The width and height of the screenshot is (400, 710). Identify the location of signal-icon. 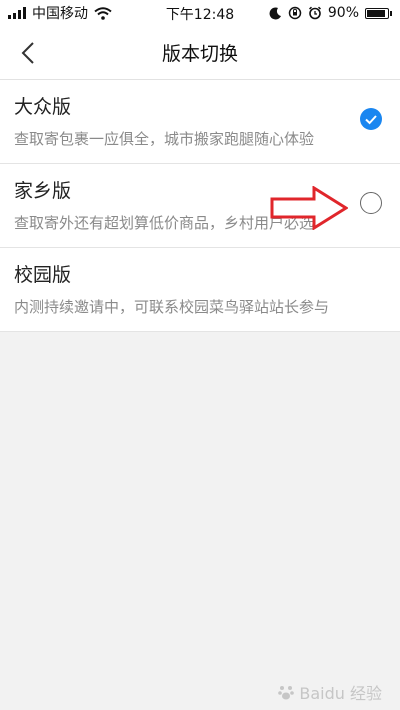
(17, 13).